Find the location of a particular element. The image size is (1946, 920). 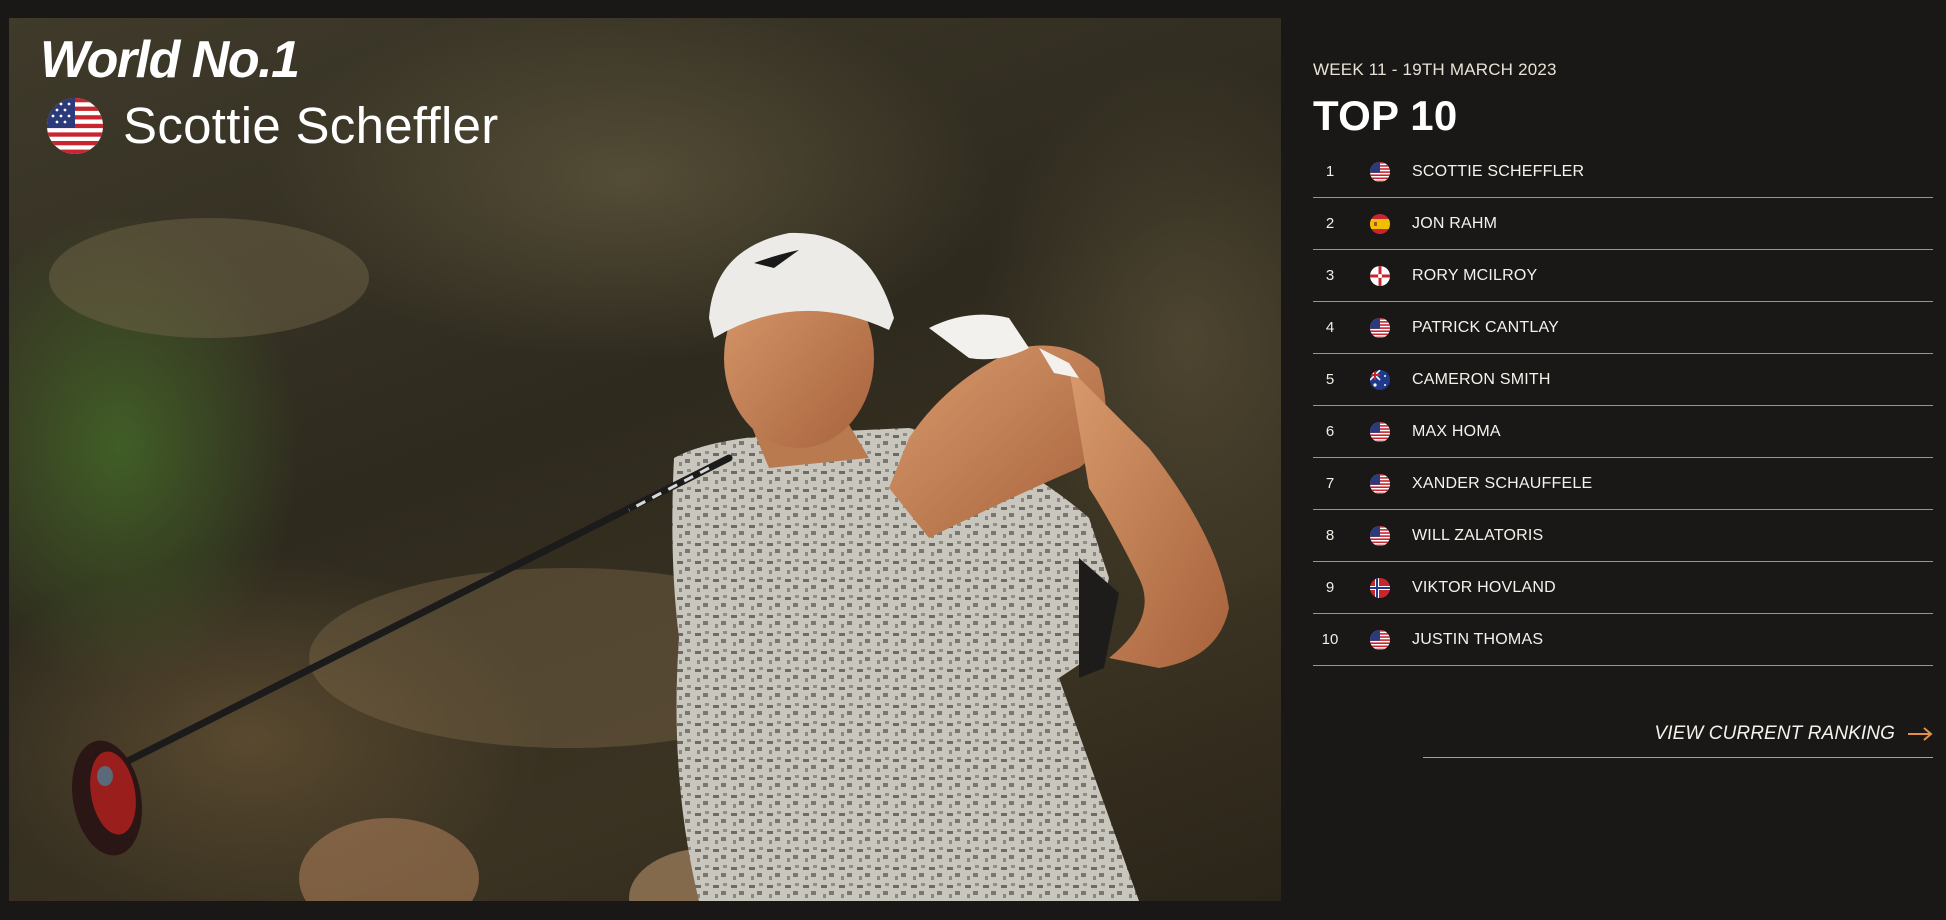

player-name: XANDER SCHAUFFELE is located at coordinates (1502, 484).